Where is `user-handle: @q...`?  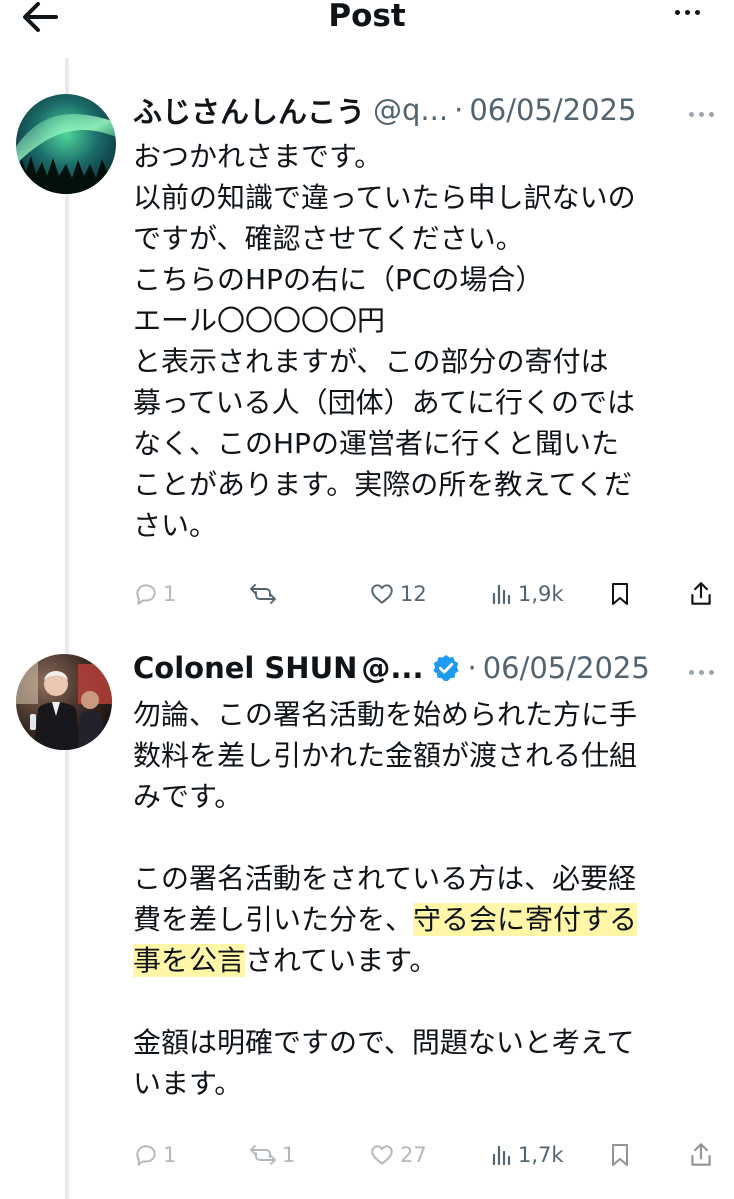
user-handle: @q... is located at coordinates (410, 110).